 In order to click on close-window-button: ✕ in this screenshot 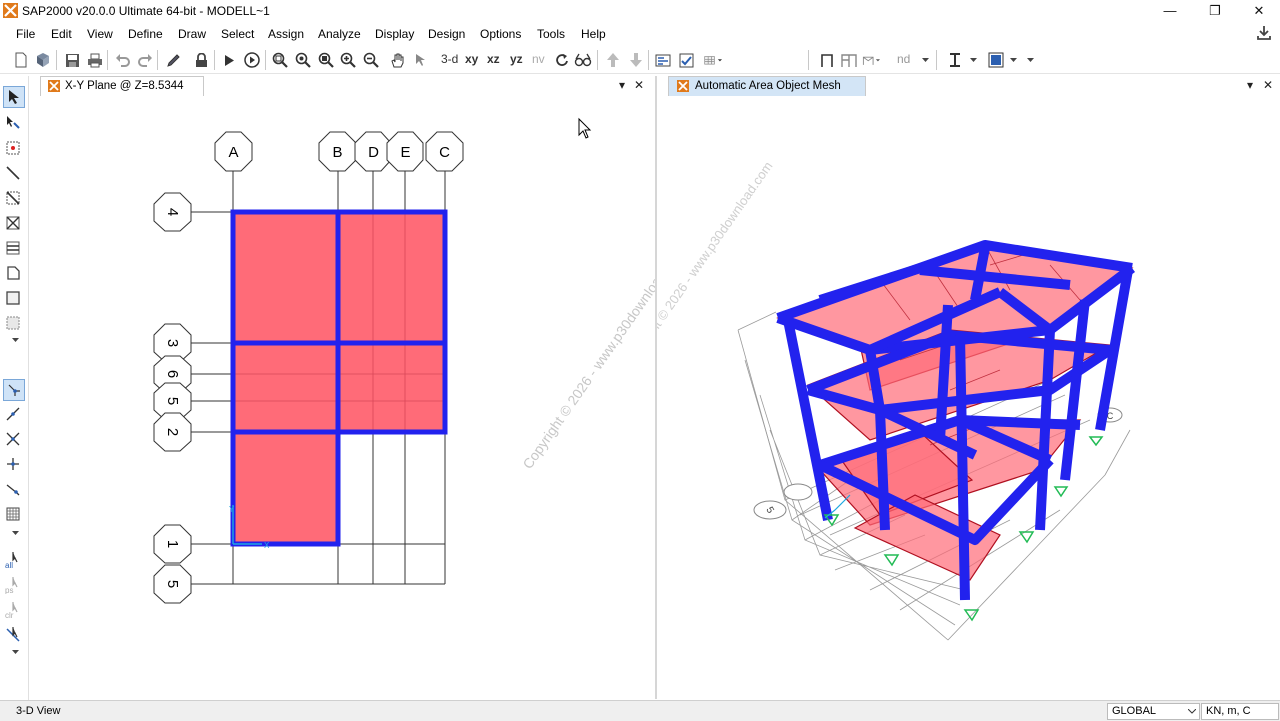, I will do `click(1258, 11)`.